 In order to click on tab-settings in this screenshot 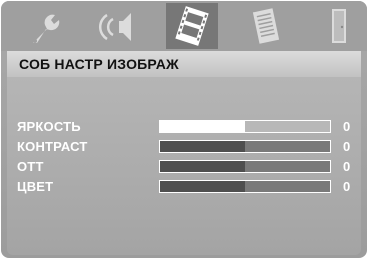, I will do `click(48, 26)`.